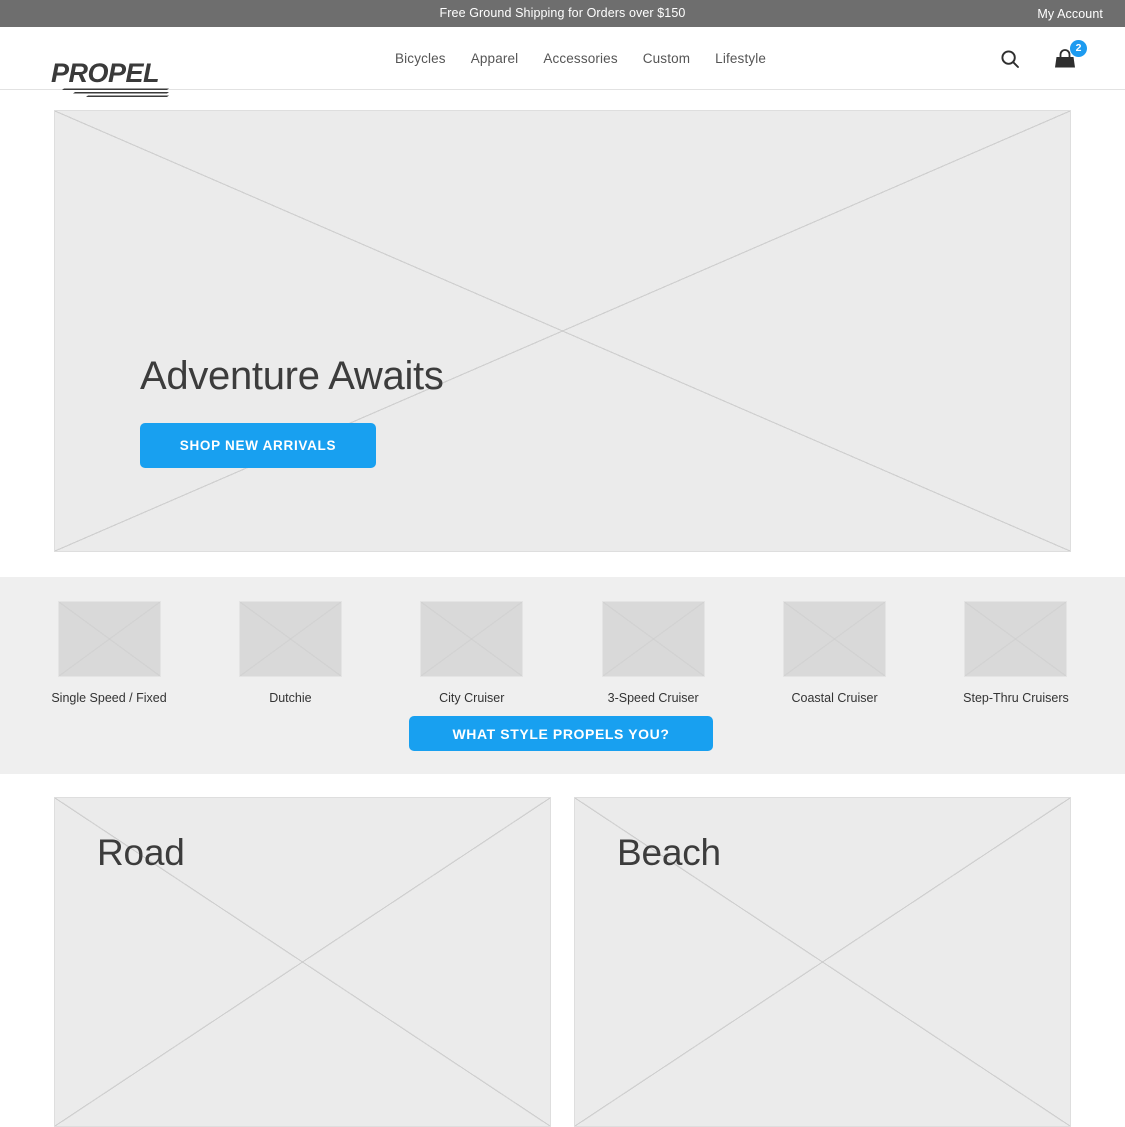  What do you see at coordinates (292, 411) in the screenshot?
I see `hero-content: Adventure Awaits SHOP NEW ARRIVALS` at bounding box center [292, 411].